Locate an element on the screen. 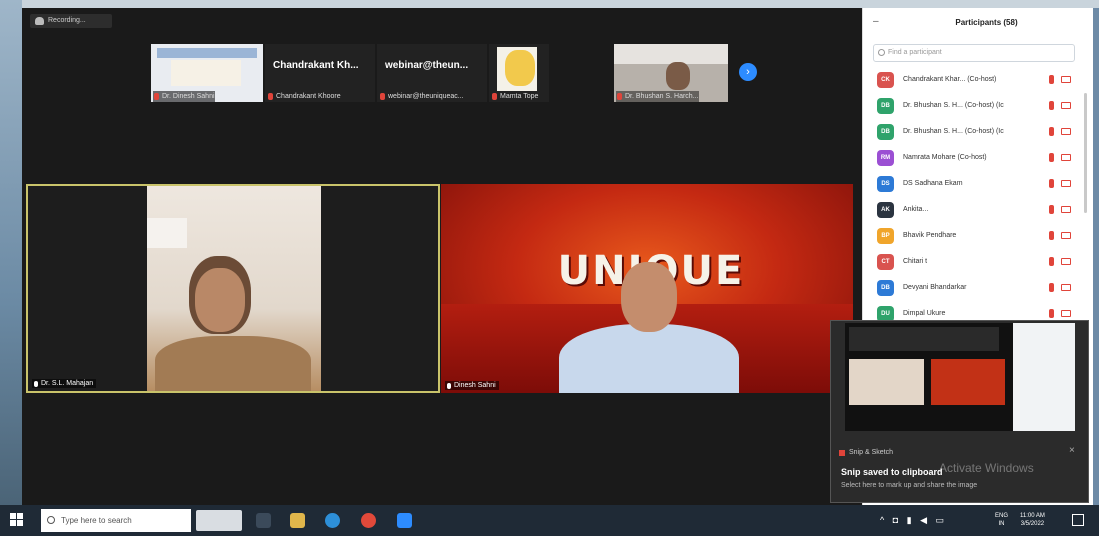 This screenshot has width=1099, height=536. preview-strip is located at coordinates (924, 339).